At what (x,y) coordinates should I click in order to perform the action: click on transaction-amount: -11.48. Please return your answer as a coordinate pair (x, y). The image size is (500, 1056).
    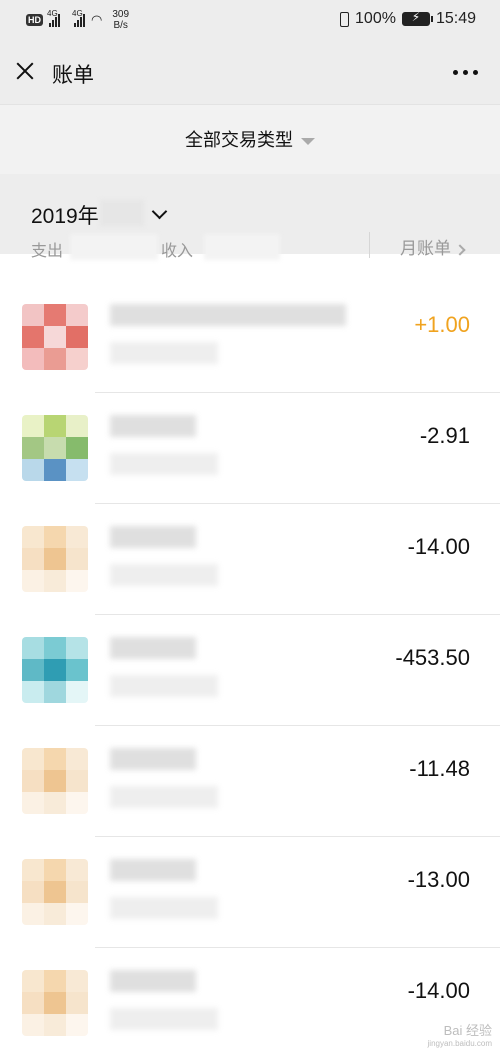
    Looking at the image, I should click on (439, 768).